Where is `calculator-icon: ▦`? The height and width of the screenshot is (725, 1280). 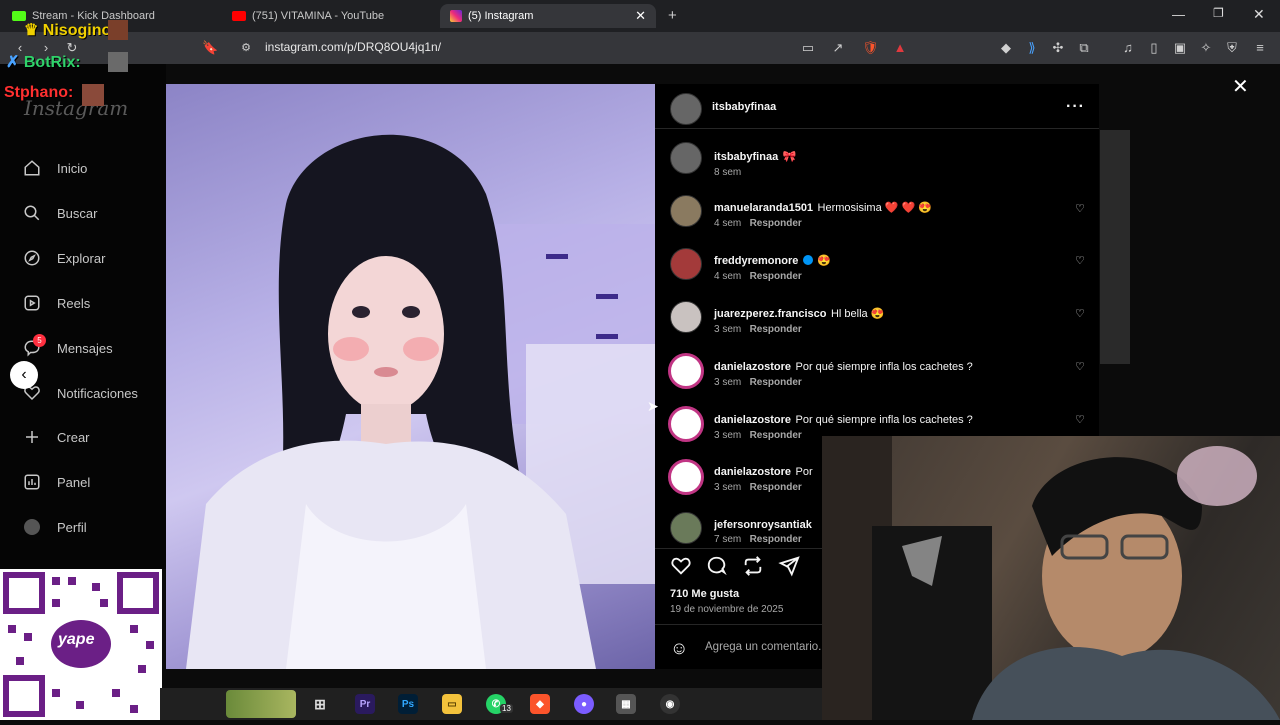
calculator-icon: ▦ is located at coordinates (626, 704).